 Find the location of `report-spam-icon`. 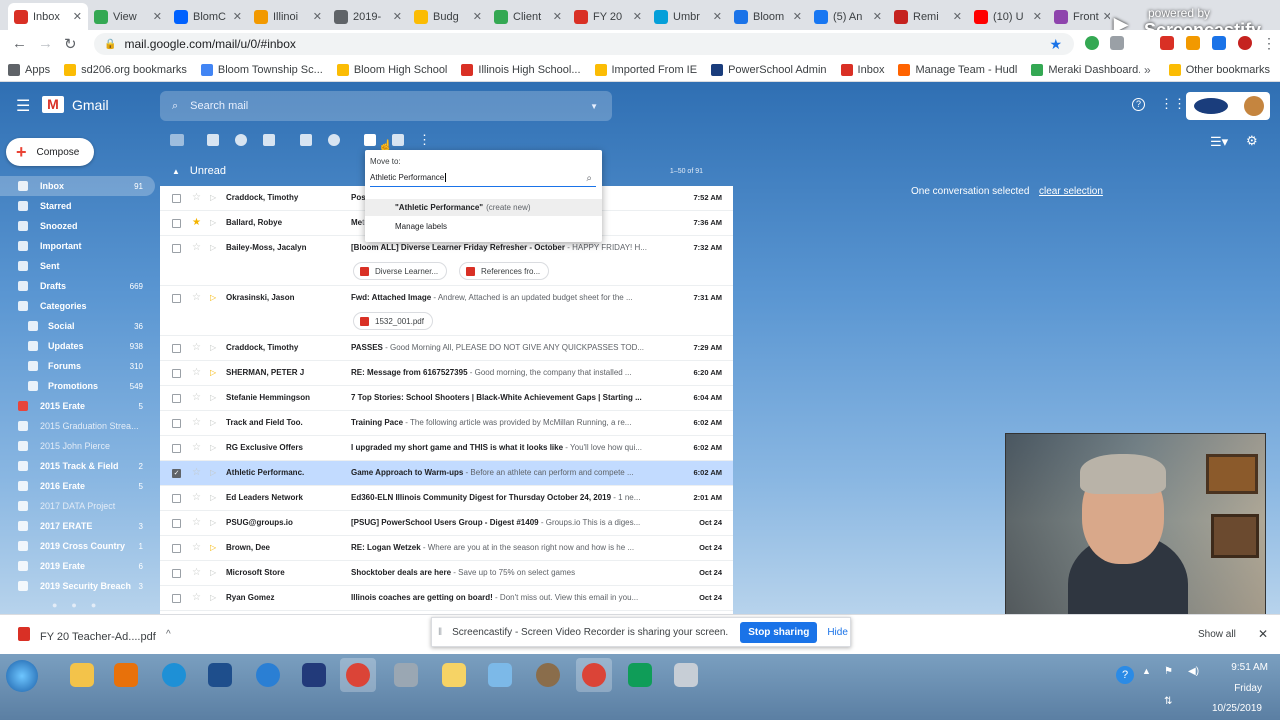

report-spam-icon is located at coordinates (241, 140).